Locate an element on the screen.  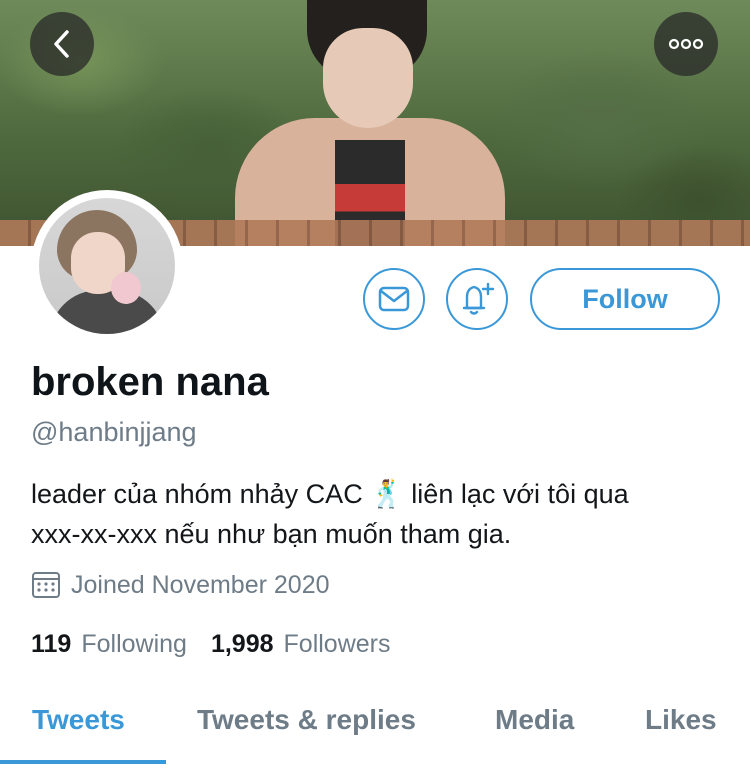
tab-media: Media is located at coordinates (534, 720).